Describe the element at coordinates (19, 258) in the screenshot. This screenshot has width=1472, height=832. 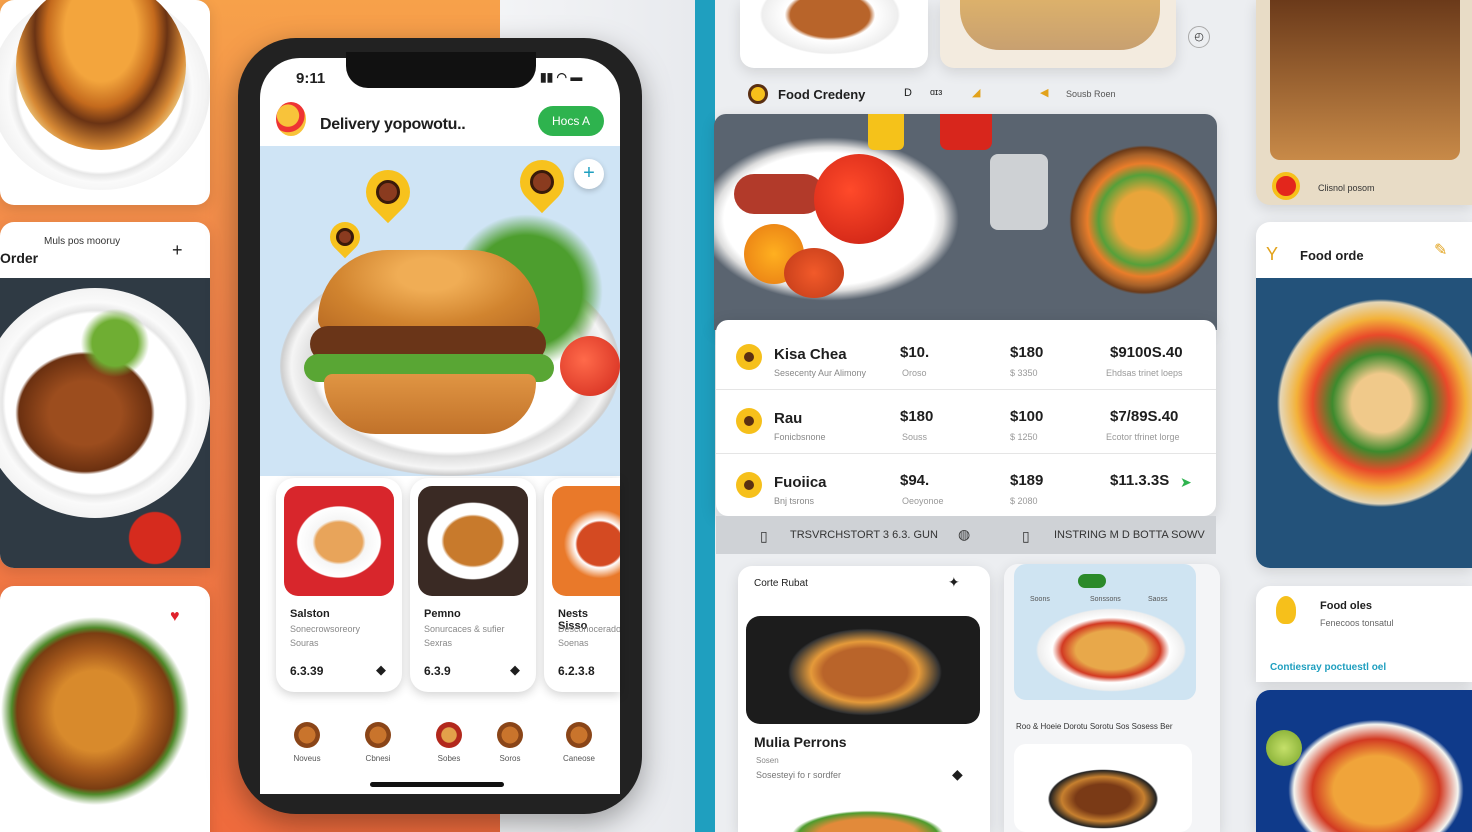
I see `order-heading: Order` at that location.